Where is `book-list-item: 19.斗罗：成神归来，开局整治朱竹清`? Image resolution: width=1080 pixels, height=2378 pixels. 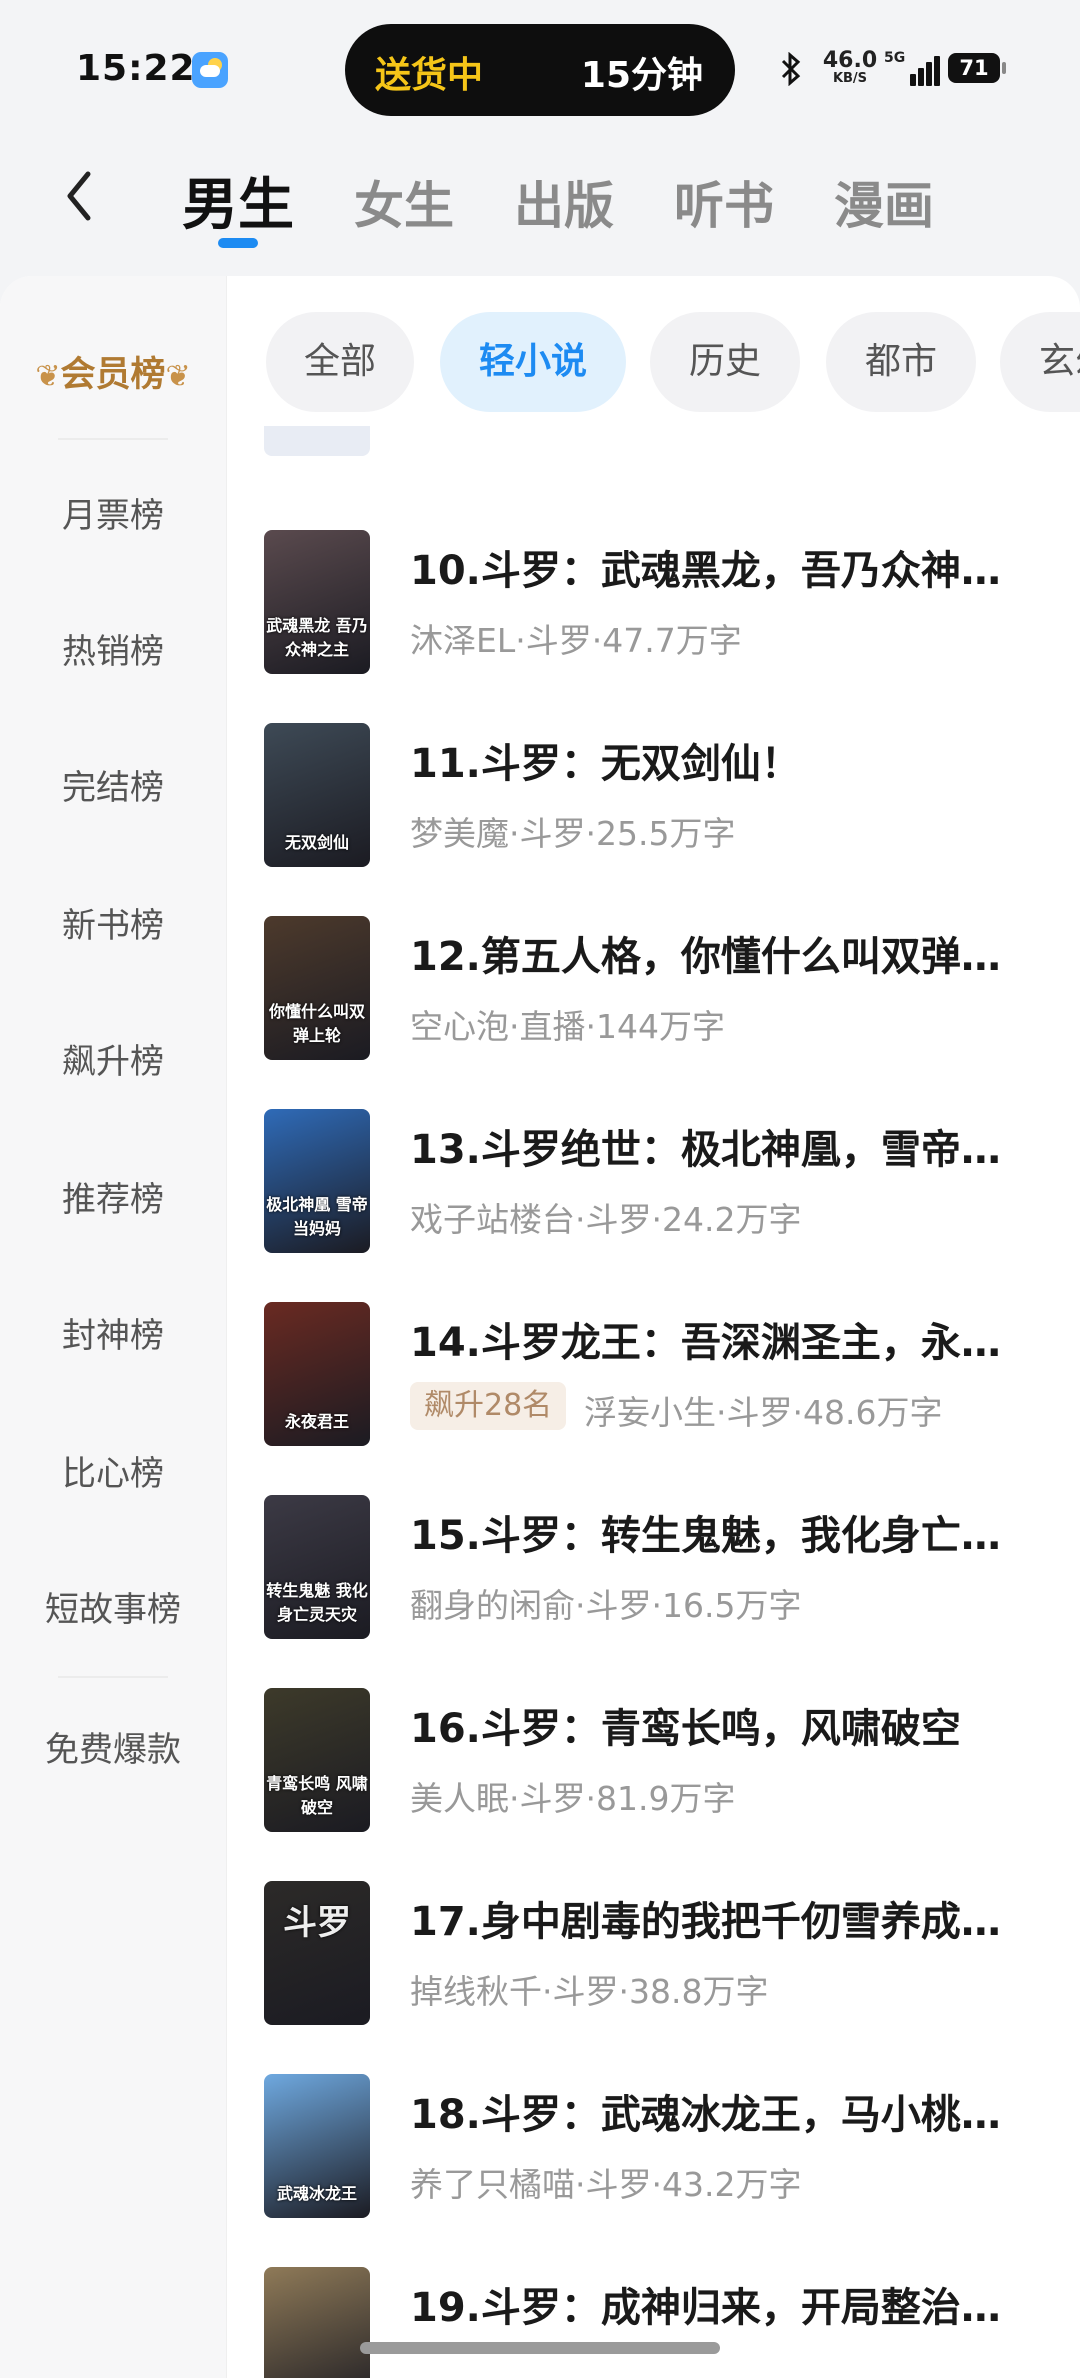 book-list-item: 19.斗罗：成神归来，开局整治朱竹清 is located at coordinates (657, 2322).